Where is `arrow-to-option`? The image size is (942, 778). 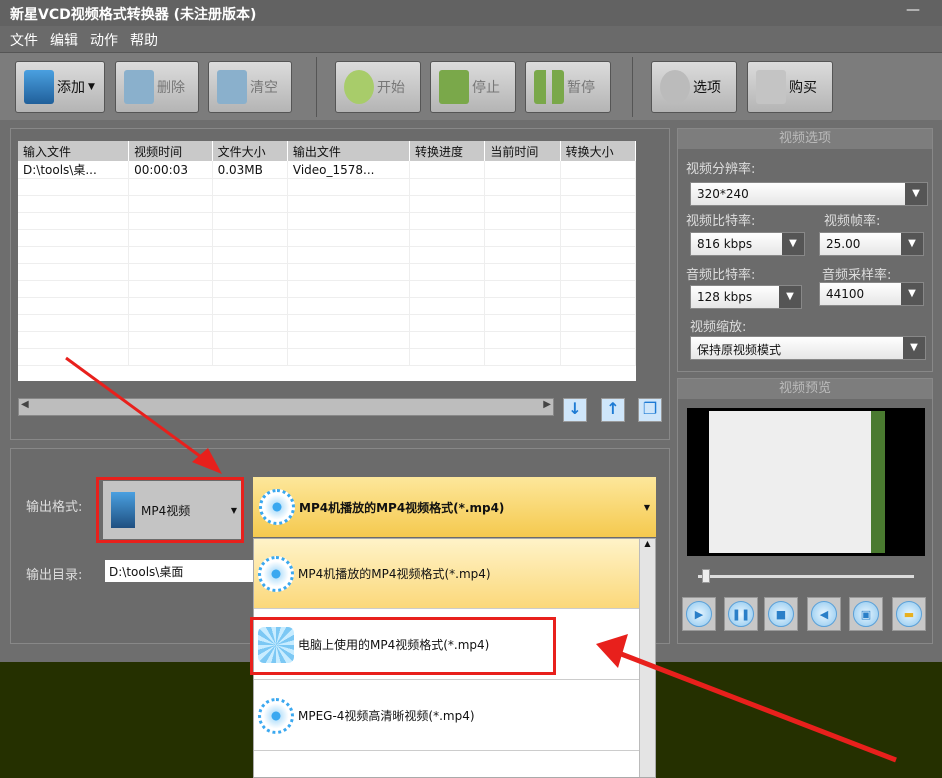 arrow-to-option is located at coordinates (746, 698).